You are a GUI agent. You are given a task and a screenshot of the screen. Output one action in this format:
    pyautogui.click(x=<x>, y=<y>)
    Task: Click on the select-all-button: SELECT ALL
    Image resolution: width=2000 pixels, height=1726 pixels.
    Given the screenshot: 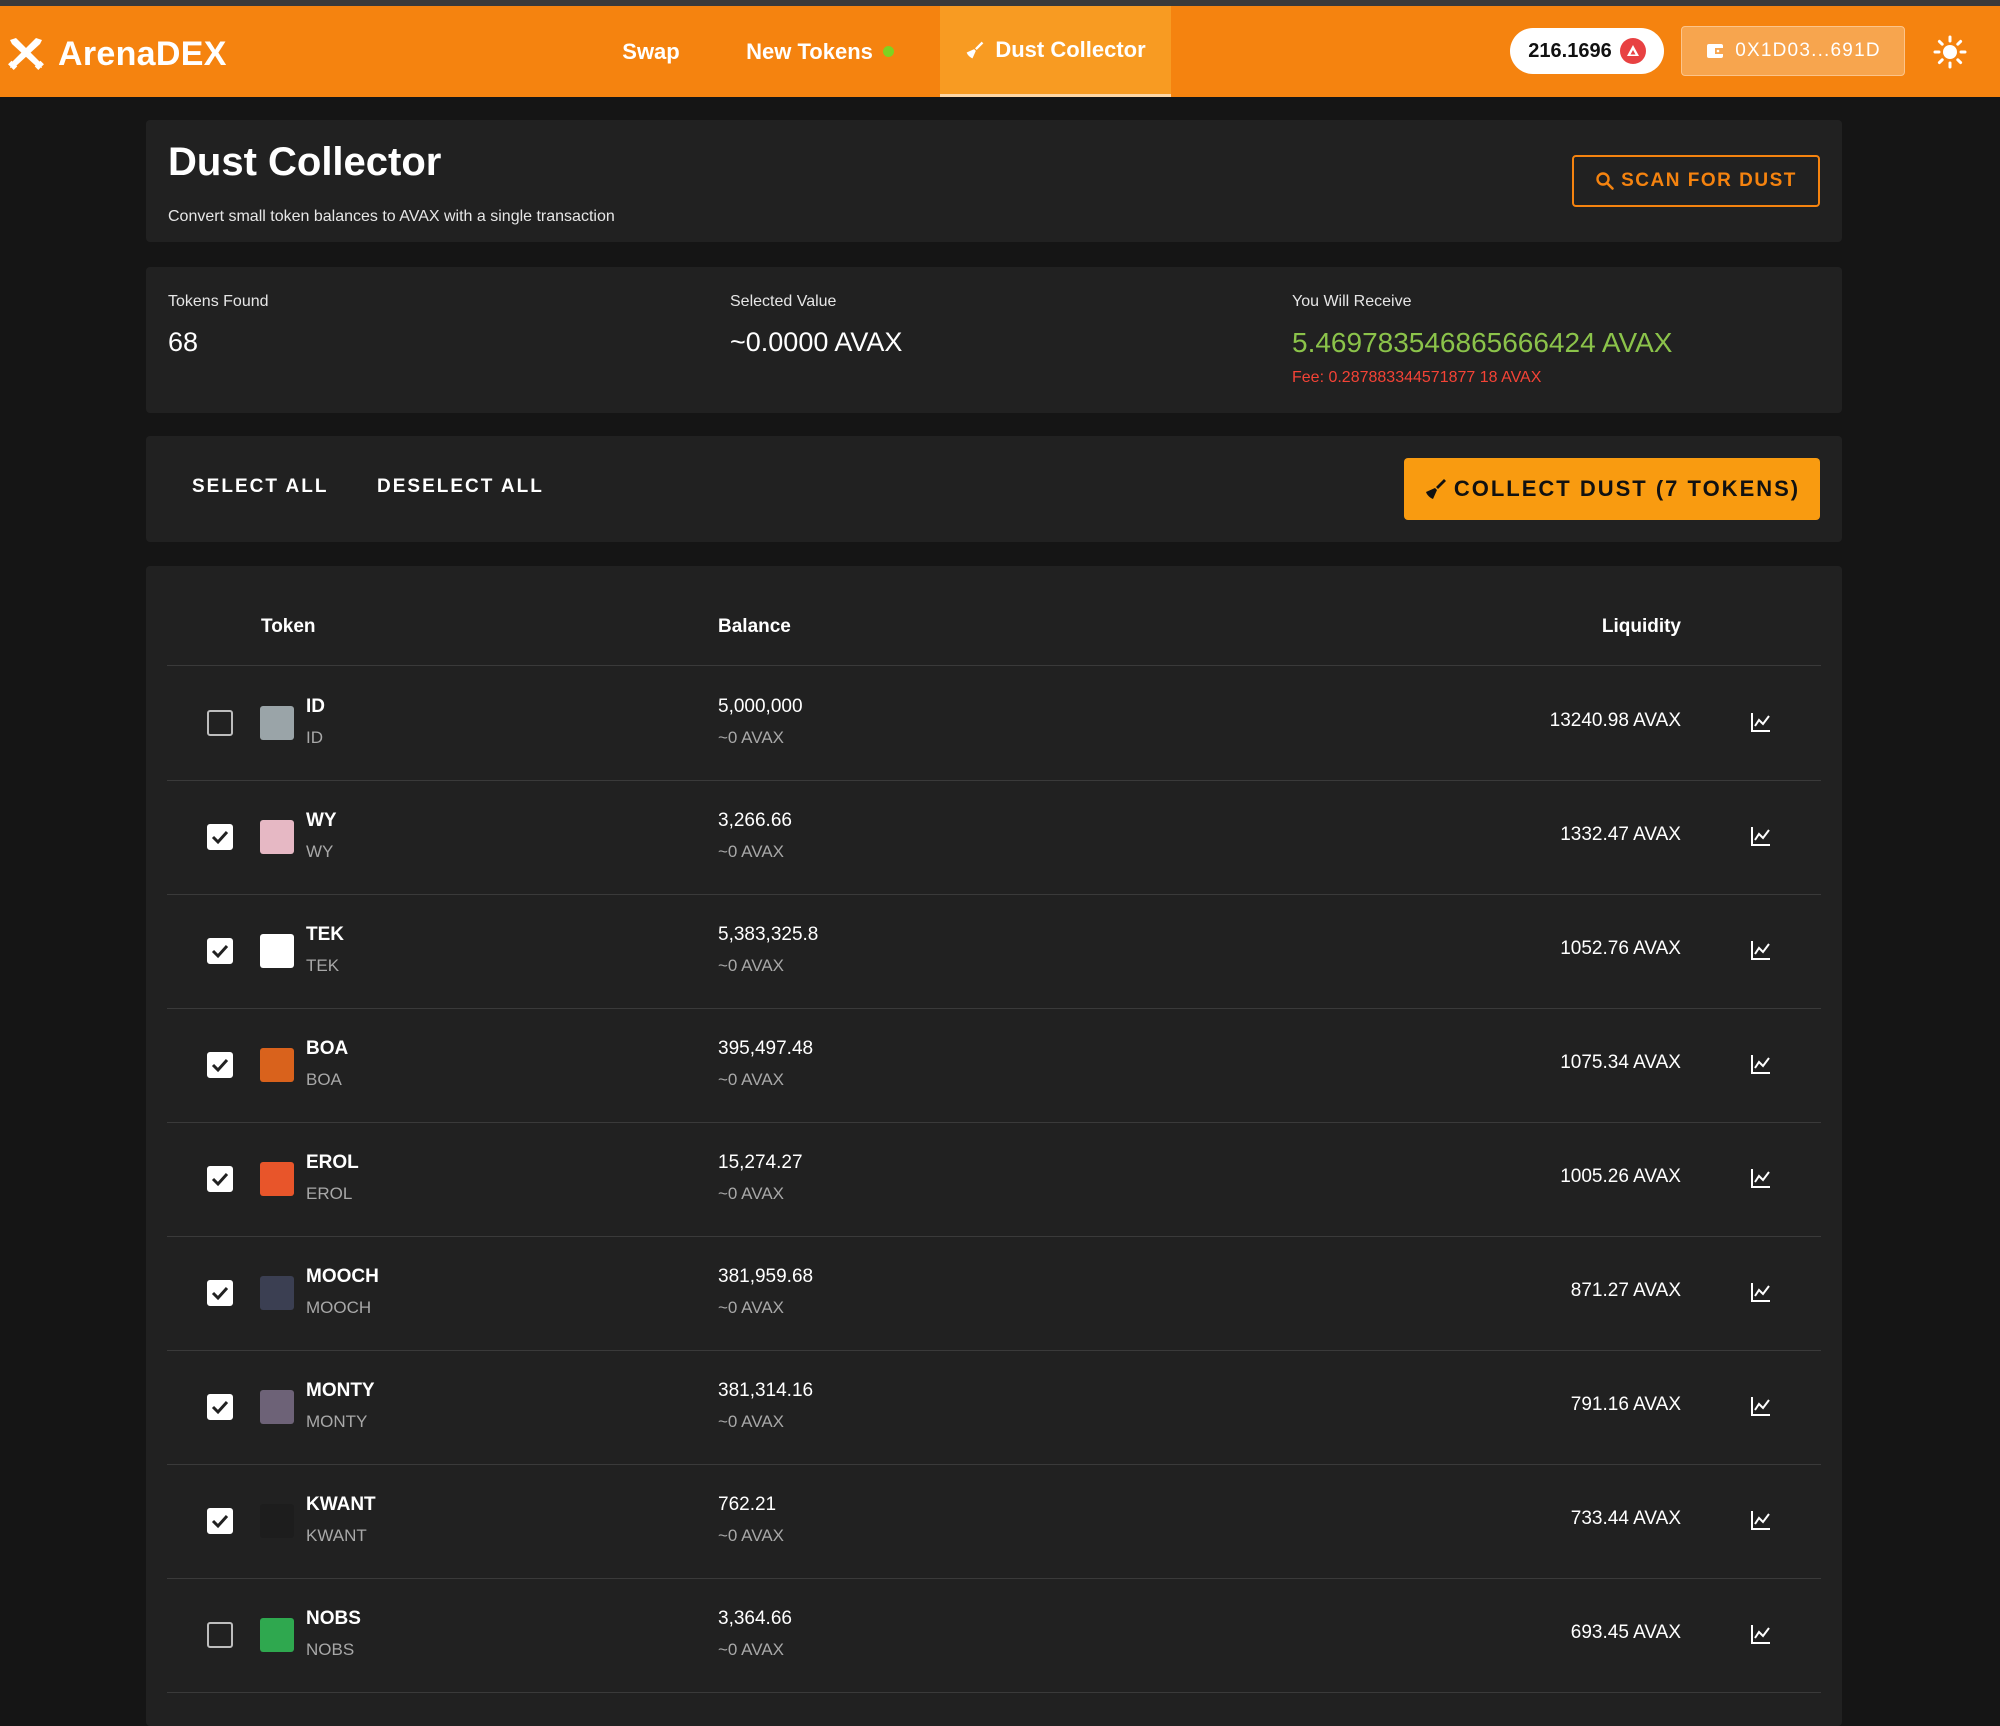 What is the action you would take?
    pyautogui.click(x=260, y=487)
    